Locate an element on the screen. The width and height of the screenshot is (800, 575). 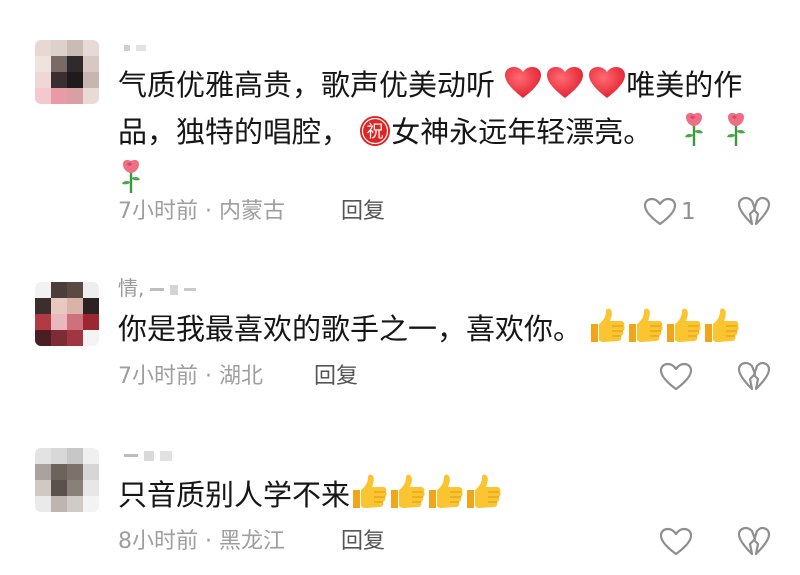
comment-time: 8小时前 is located at coordinates (158, 541).